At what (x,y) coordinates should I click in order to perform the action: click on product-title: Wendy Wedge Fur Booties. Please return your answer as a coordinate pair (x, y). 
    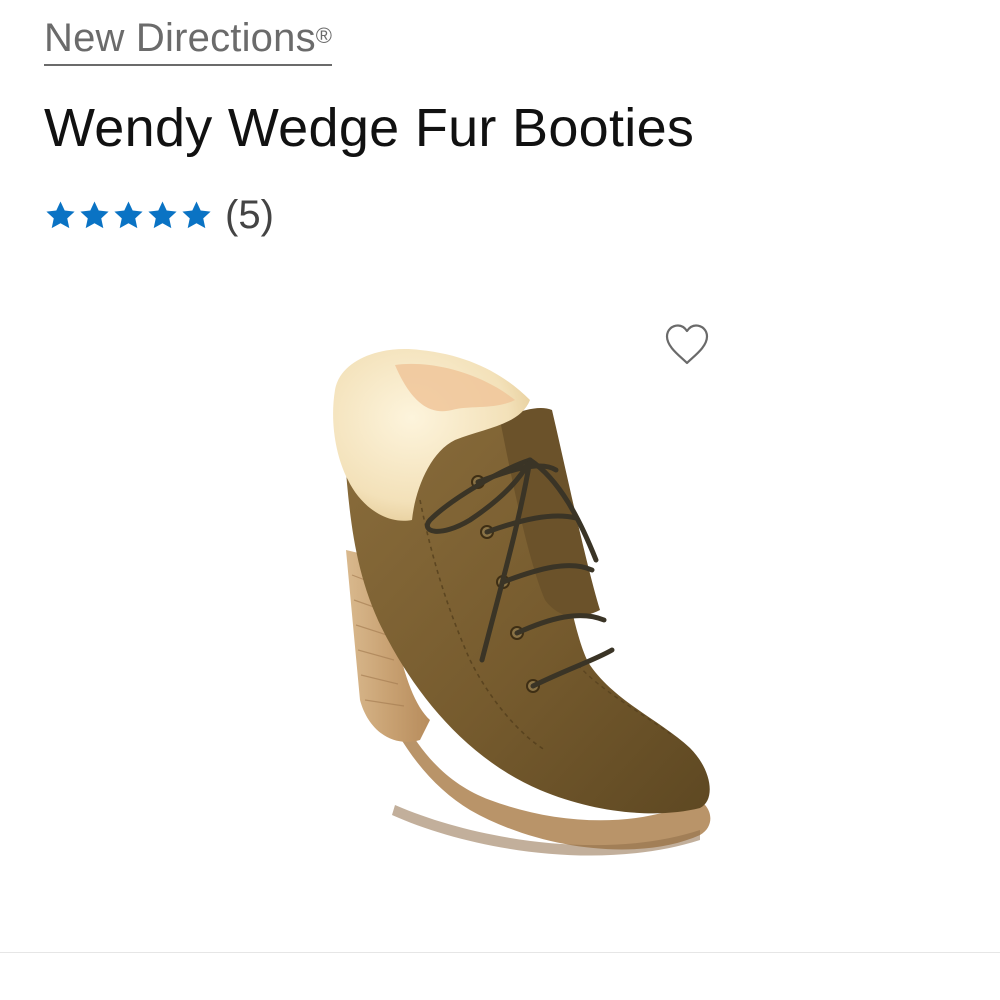
    Looking at the image, I should click on (369, 128).